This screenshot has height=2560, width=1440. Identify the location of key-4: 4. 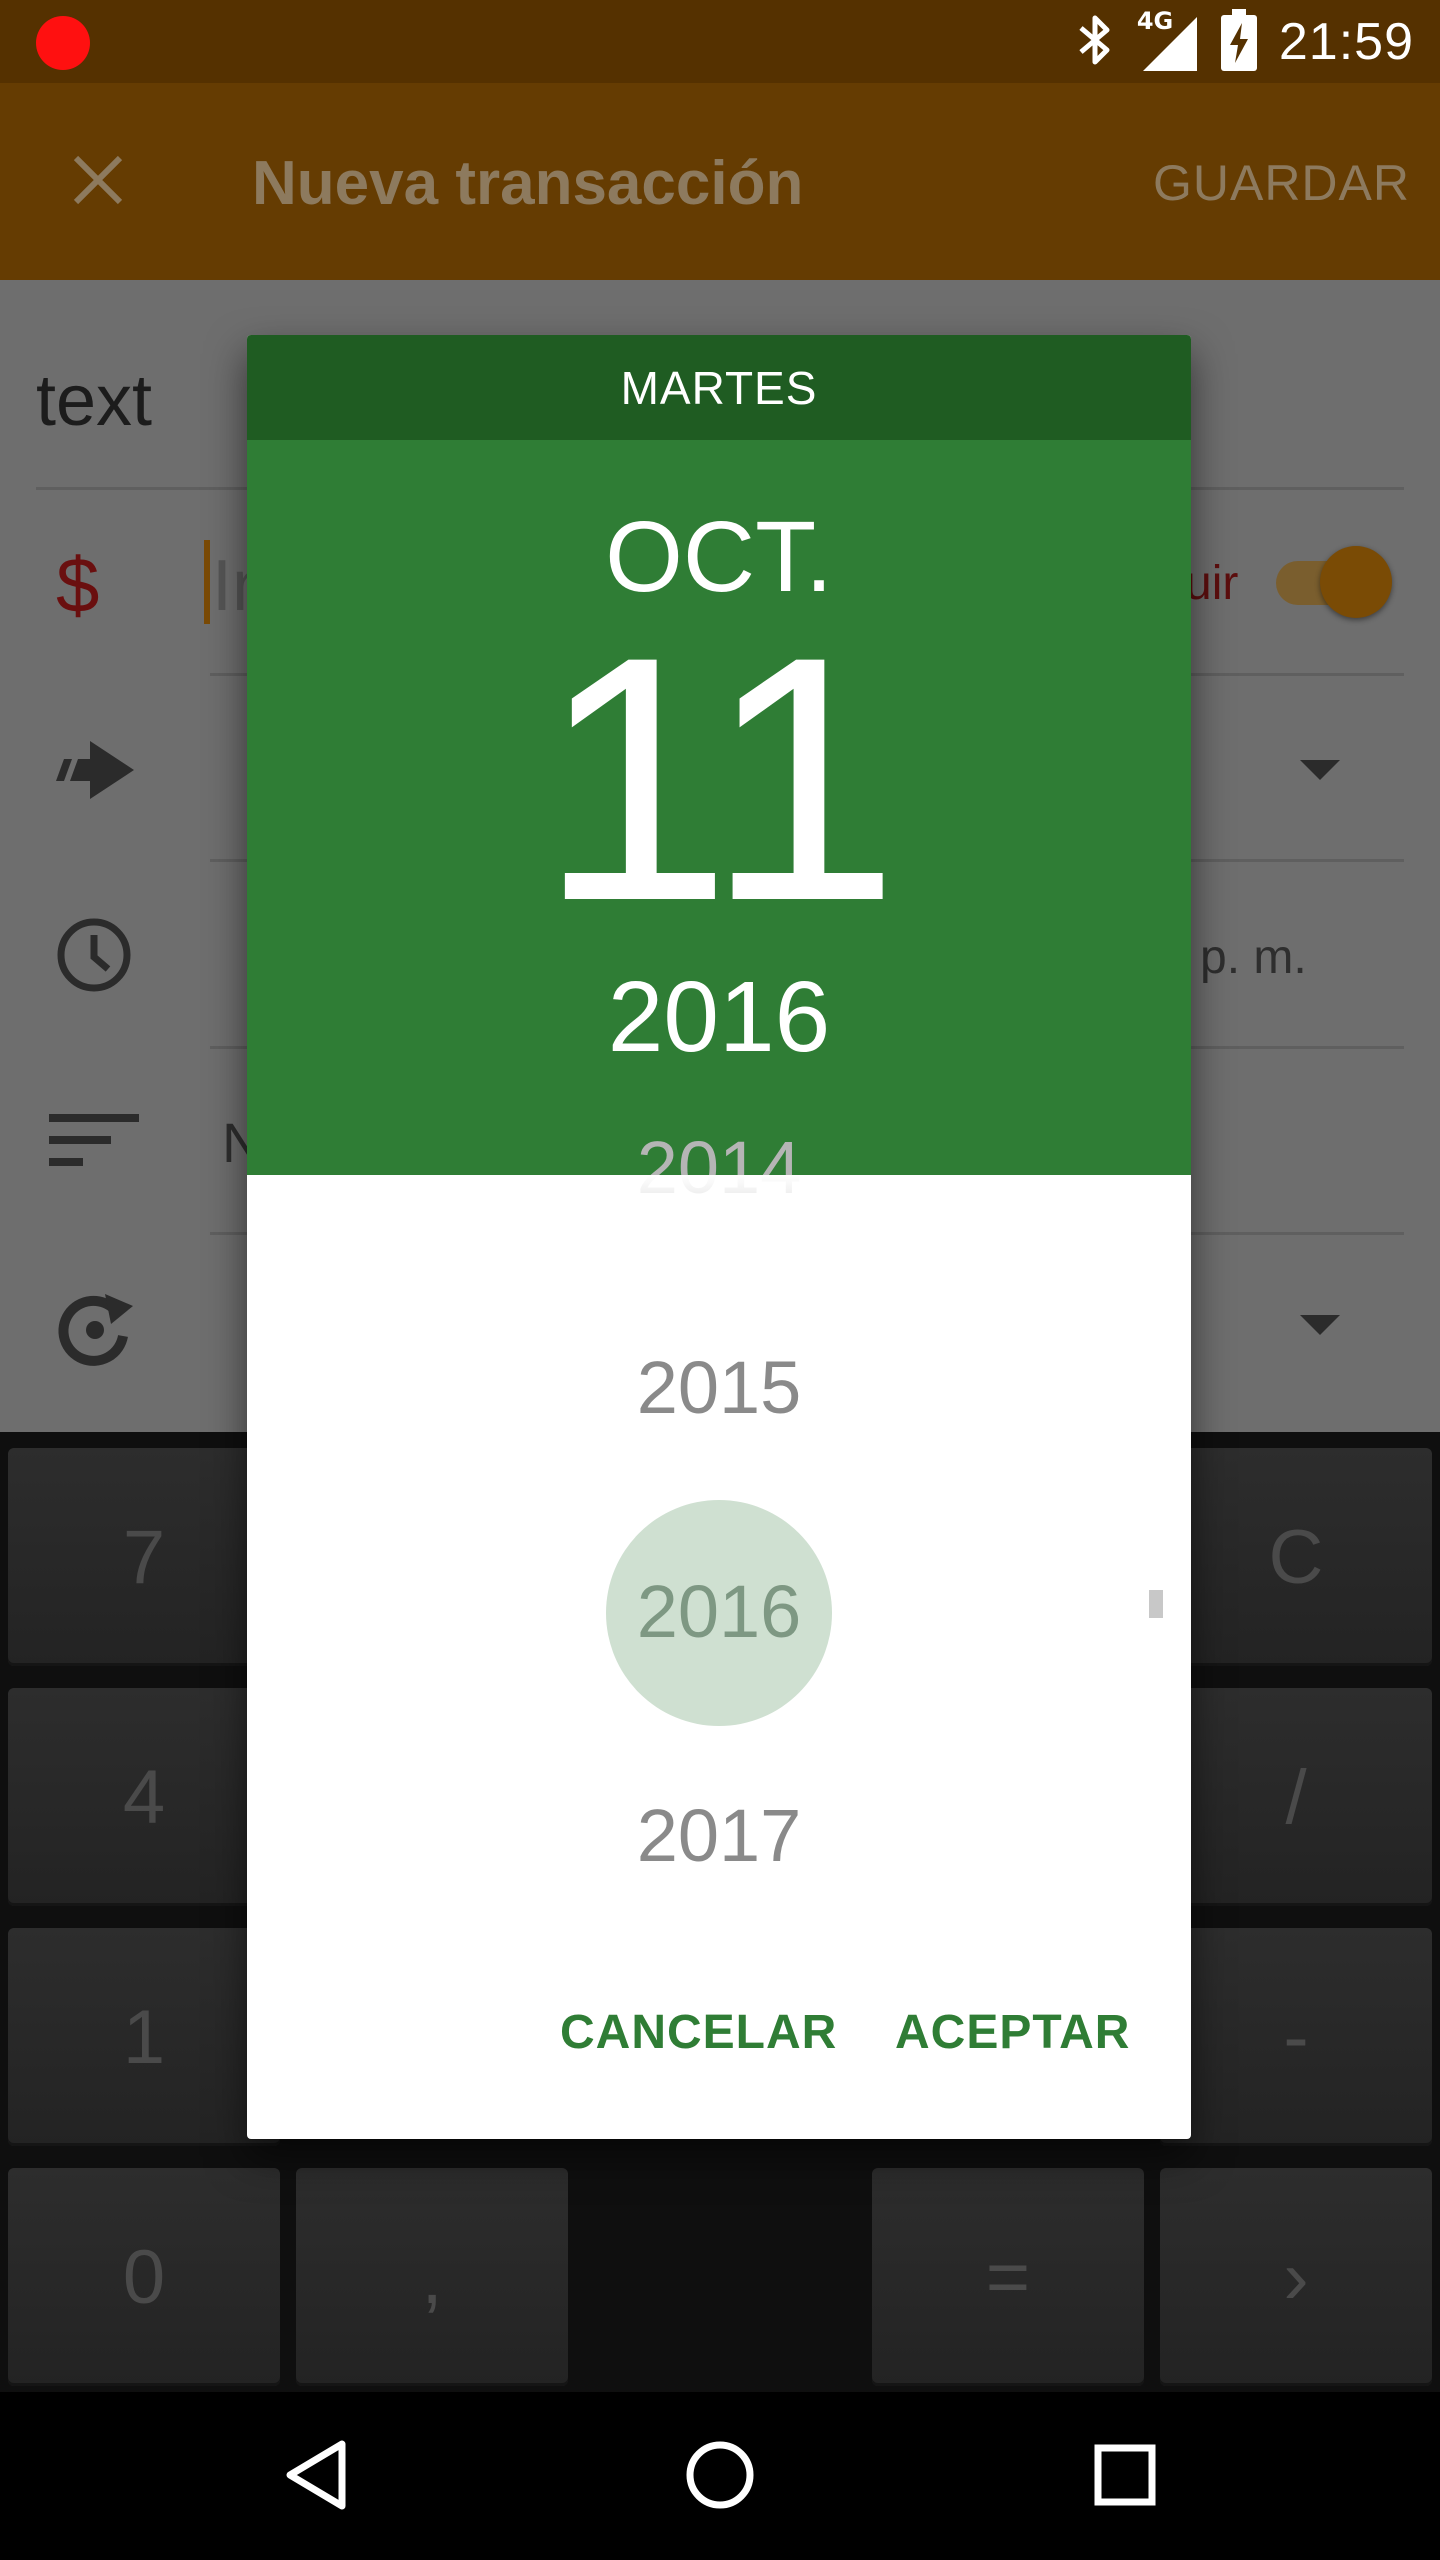
(144, 1797).